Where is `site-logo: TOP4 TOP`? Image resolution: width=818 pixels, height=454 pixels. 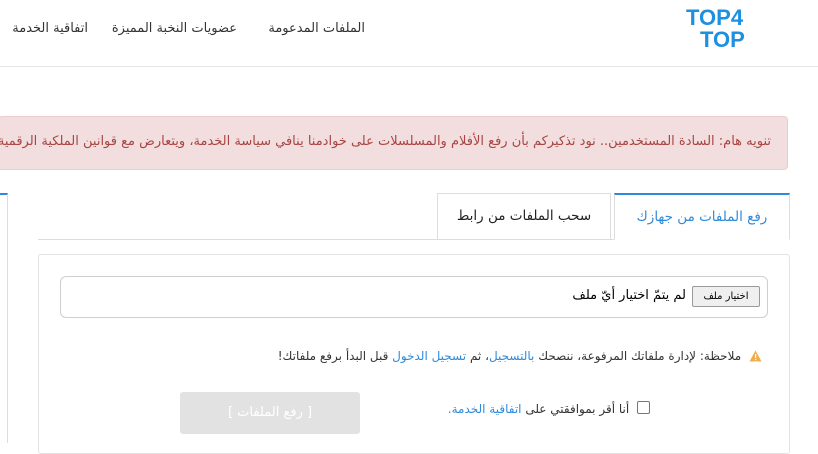 site-logo: TOP4 TOP is located at coordinates (724, 28).